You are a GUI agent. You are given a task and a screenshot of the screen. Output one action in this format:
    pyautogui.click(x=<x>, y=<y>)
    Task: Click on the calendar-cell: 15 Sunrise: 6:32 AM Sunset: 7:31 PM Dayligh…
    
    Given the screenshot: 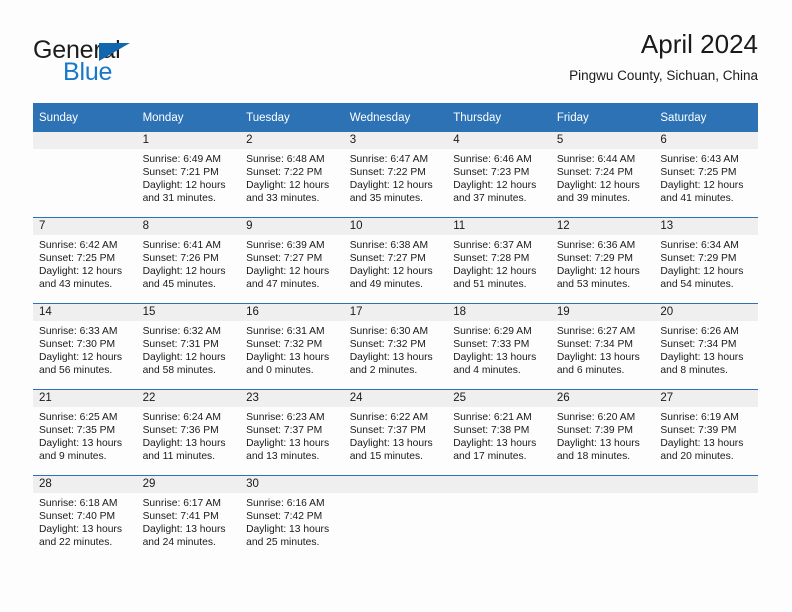 What is the action you would take?
    pyautogui.click(x=188, y=346)
    